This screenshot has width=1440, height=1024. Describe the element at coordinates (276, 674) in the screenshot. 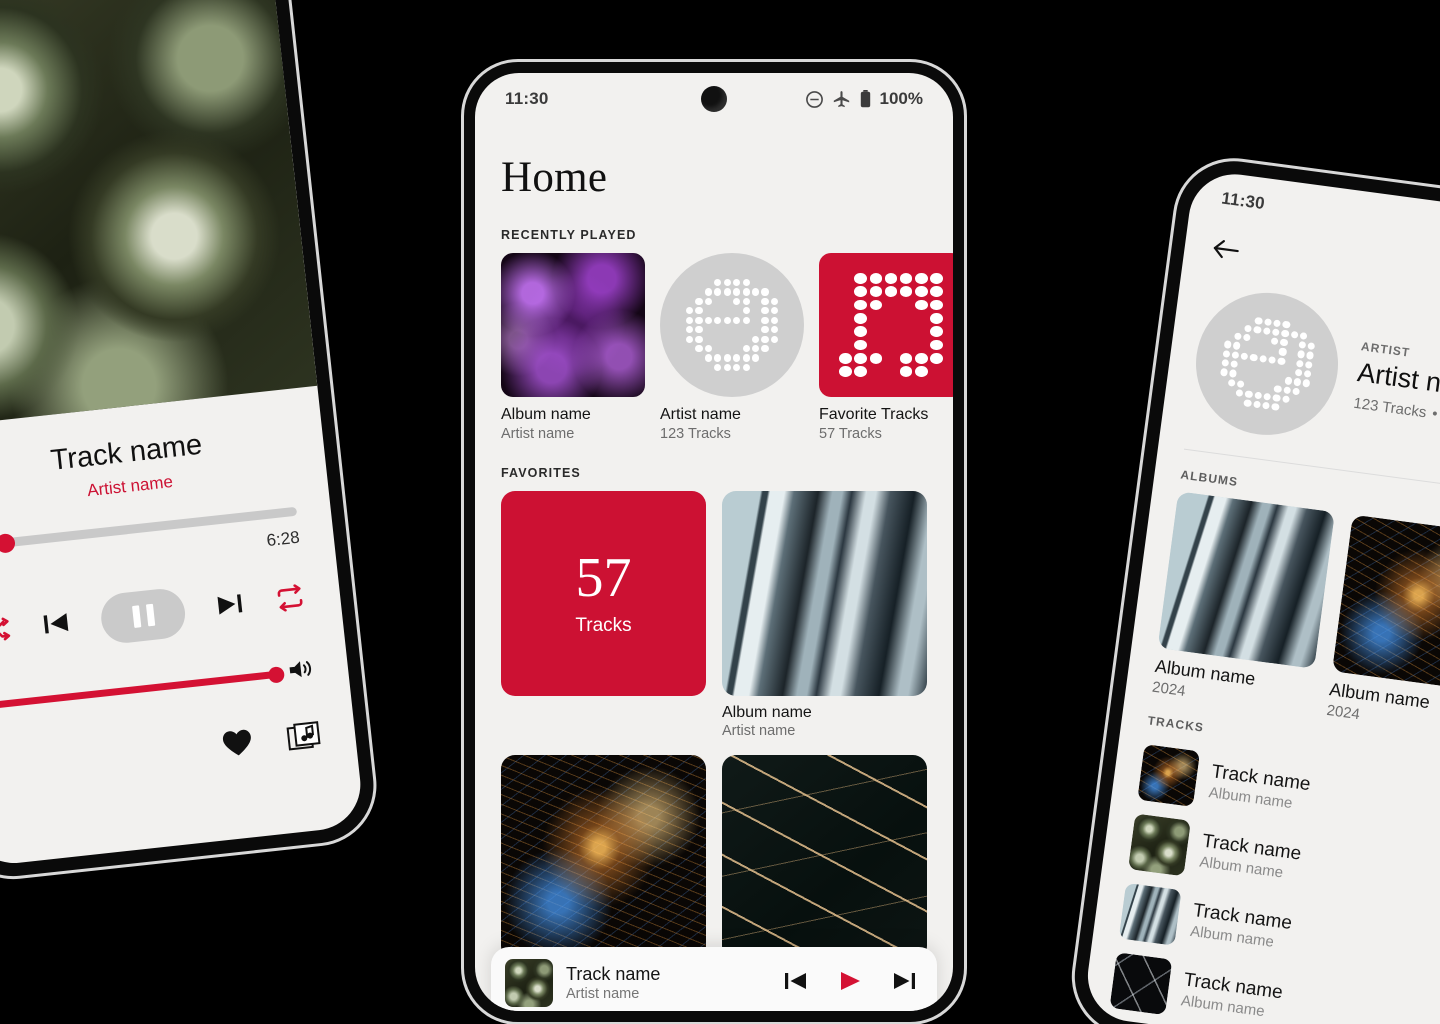

I see `volume-handle` at that location.